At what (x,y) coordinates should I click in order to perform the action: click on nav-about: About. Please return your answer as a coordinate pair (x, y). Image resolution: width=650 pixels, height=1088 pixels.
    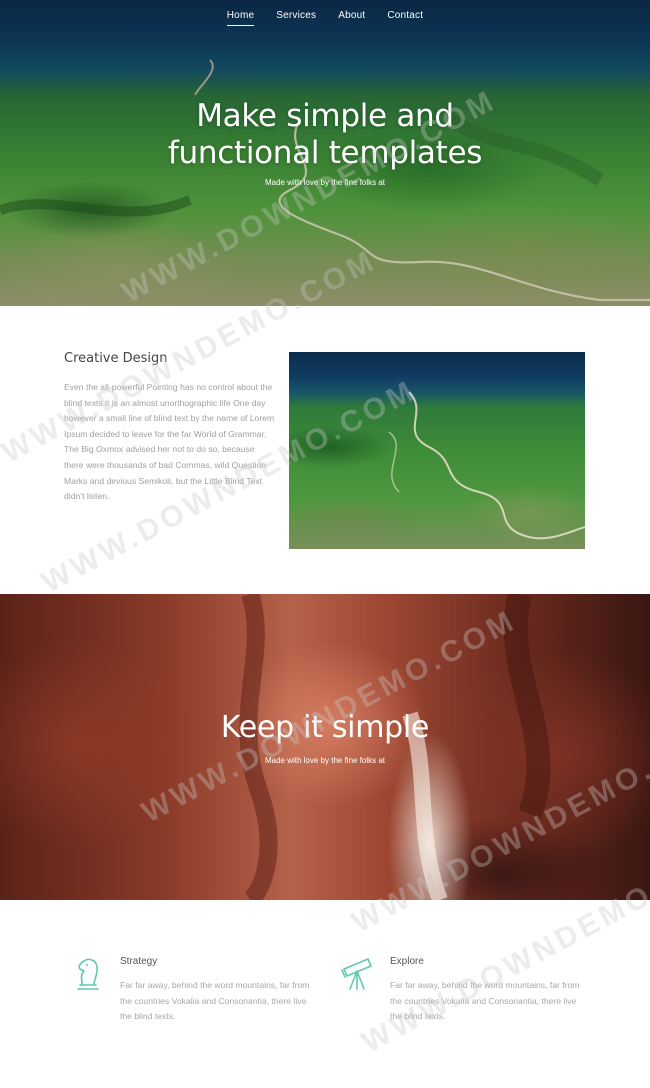
    Looking at the image, I should click on (351, 18).